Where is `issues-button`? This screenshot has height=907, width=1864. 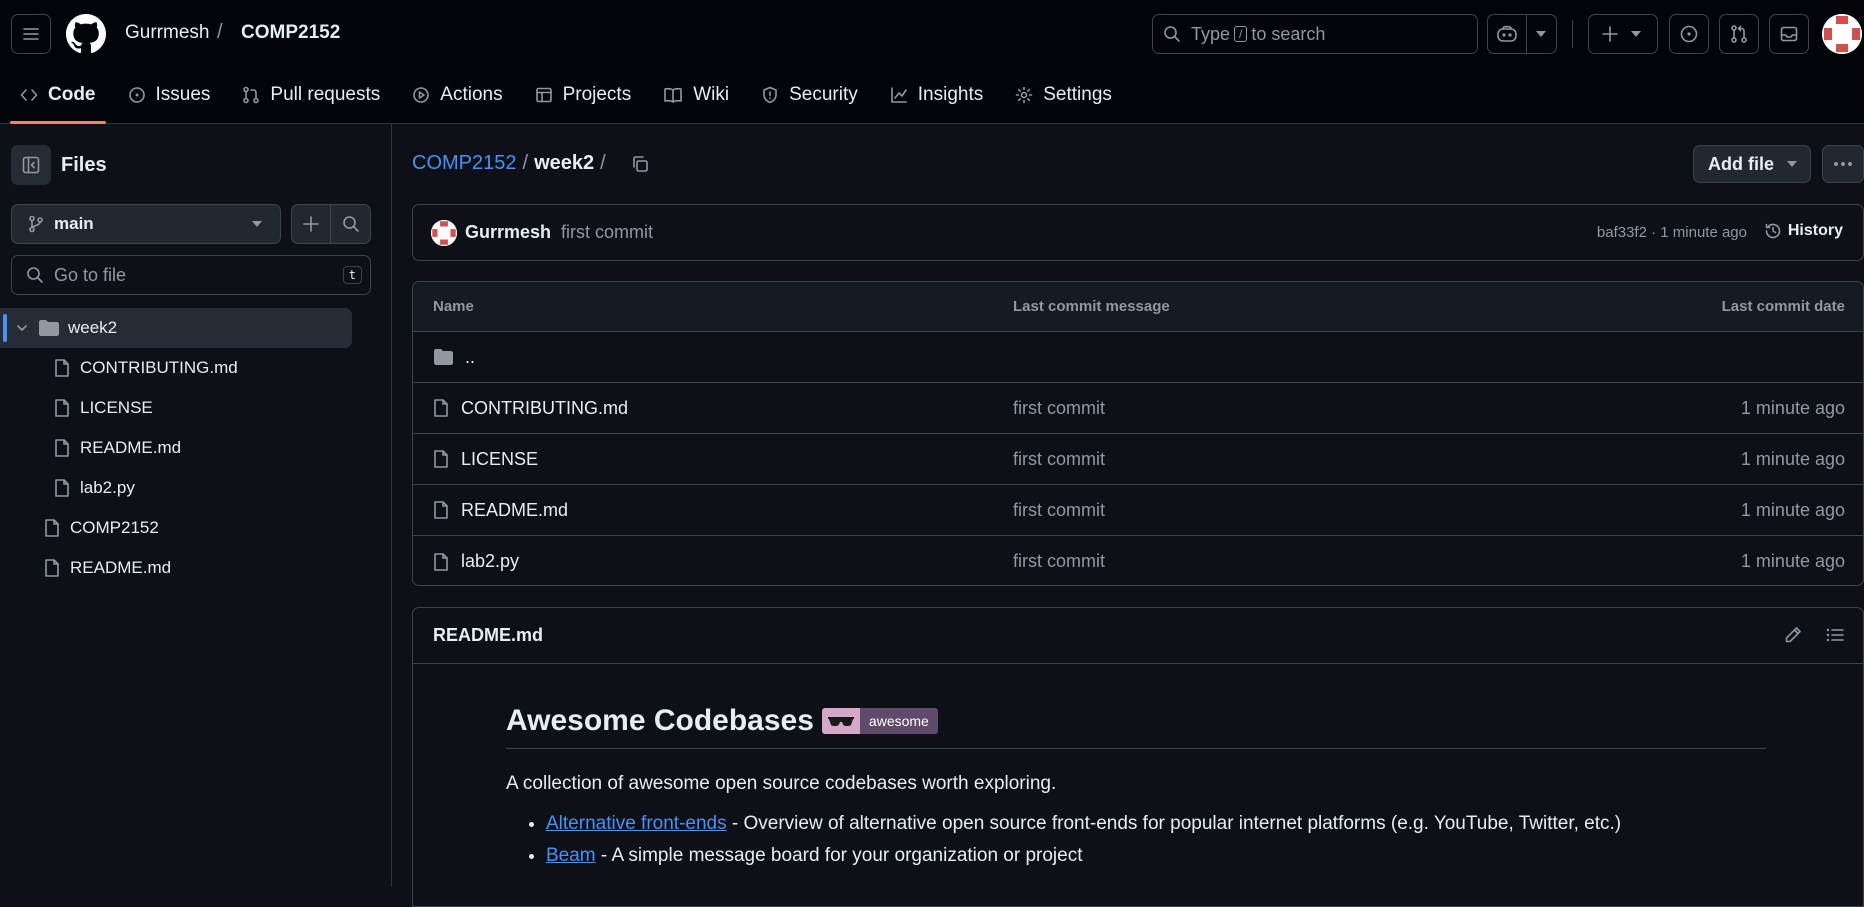
issues-button is located at coordinates (1689, 34).